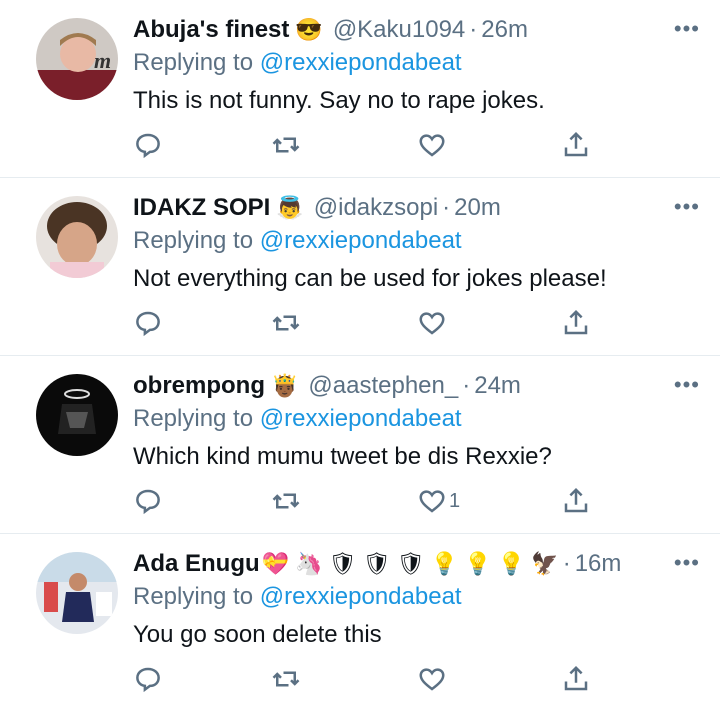  What do you see at coordinates (211, 30) in the screenshot?
I see `display-name: Abuja's finest` at bounding box center [211, 30].